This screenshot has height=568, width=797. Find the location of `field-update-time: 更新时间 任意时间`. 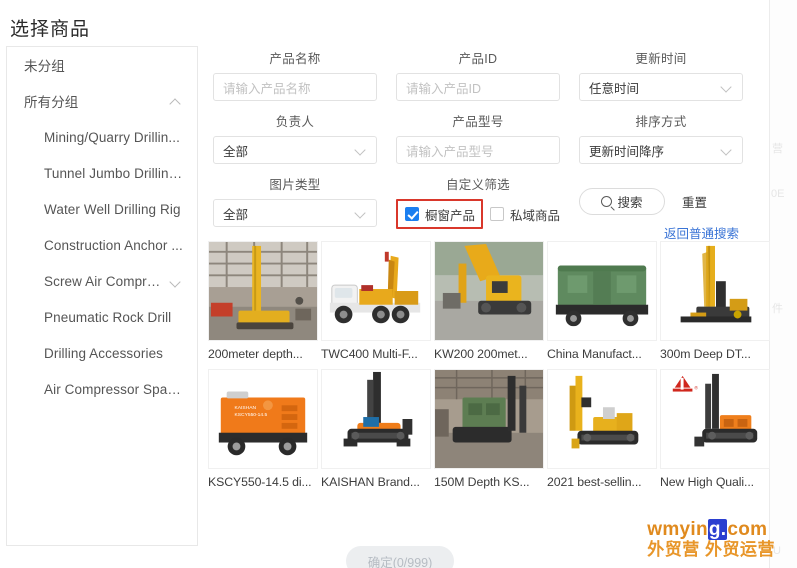

field-update-time: 更新时间 任意时间 is located at coordinates (661, 74).